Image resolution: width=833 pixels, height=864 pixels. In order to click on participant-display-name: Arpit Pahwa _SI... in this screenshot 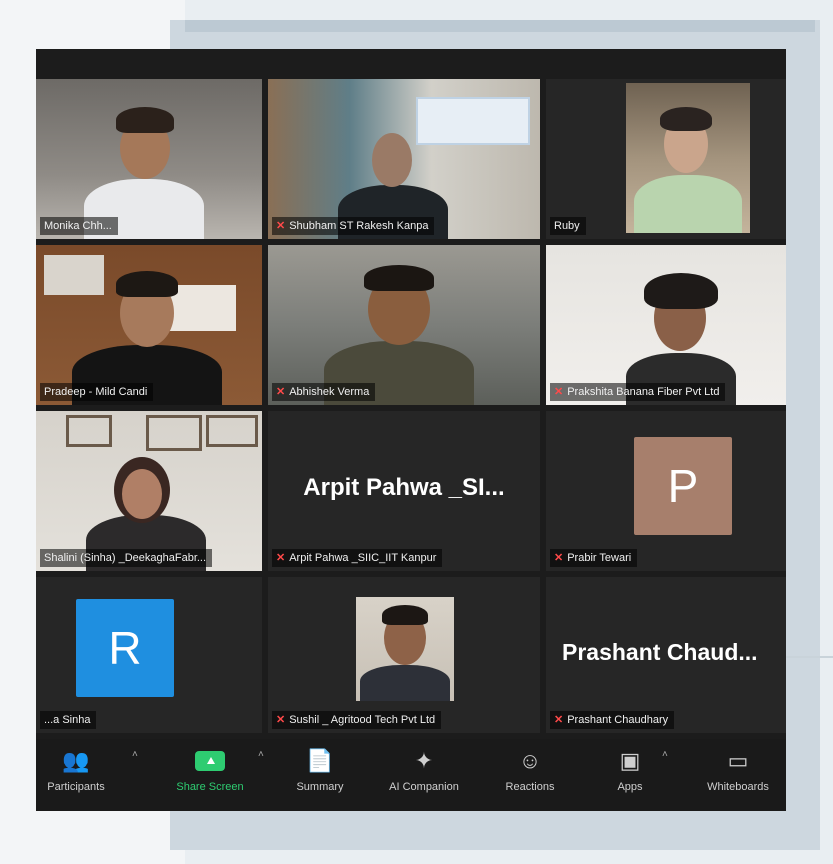, I will do `click(404, 488)`.